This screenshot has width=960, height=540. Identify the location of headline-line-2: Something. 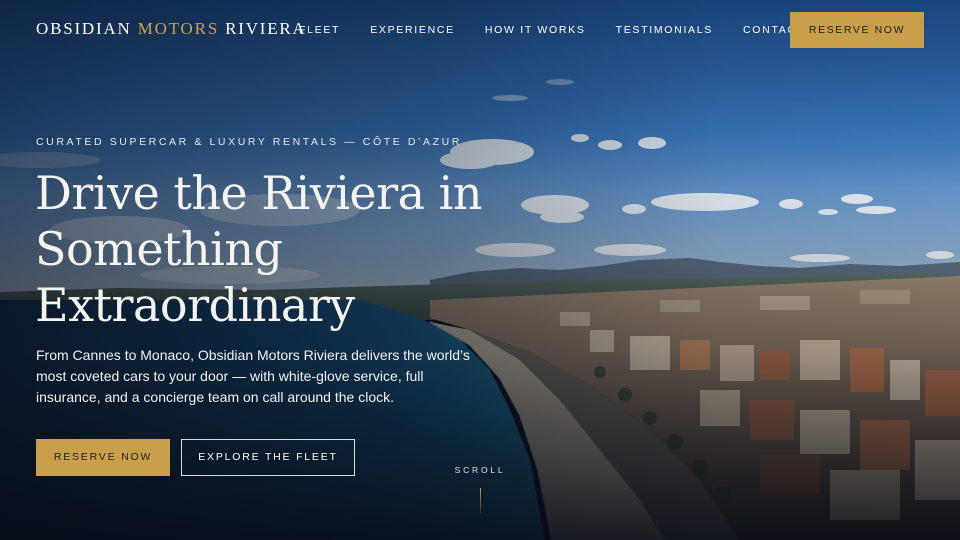
(159, 249).